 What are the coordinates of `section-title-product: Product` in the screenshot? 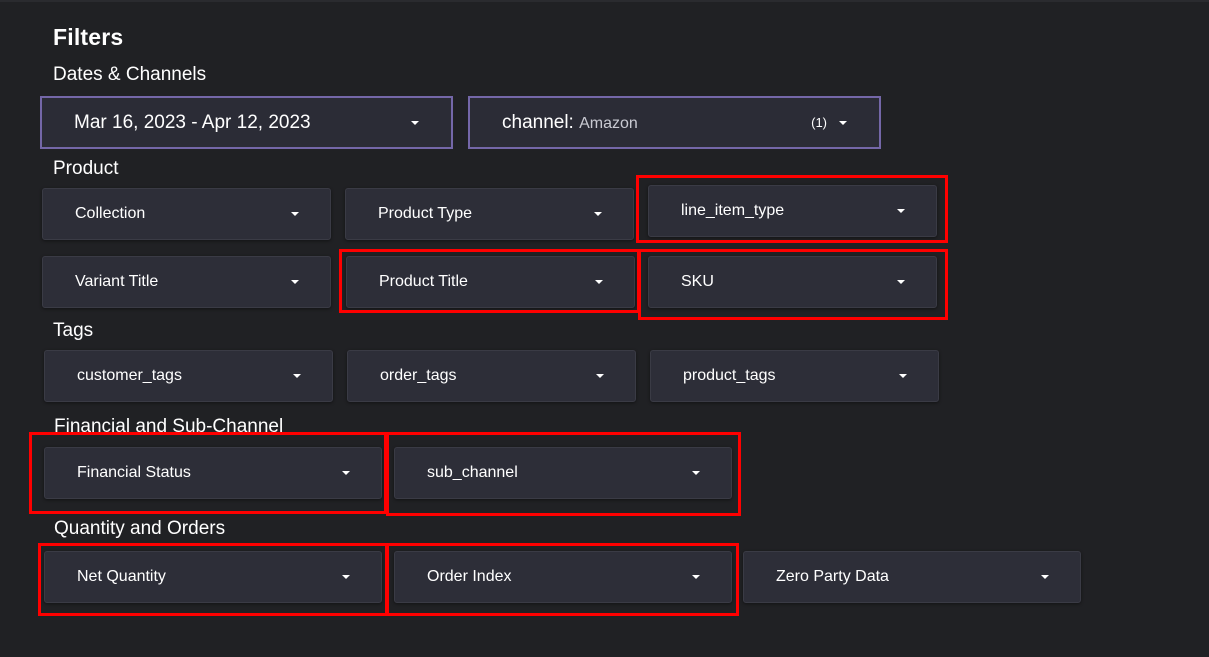 It's located at (86, 168).